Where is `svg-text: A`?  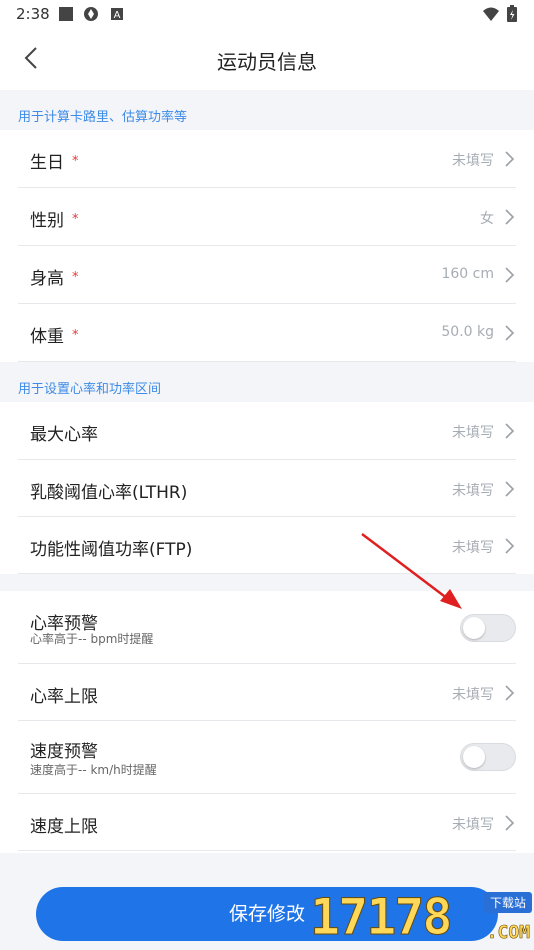 svg-text: A is located at coordinates (117, 15).